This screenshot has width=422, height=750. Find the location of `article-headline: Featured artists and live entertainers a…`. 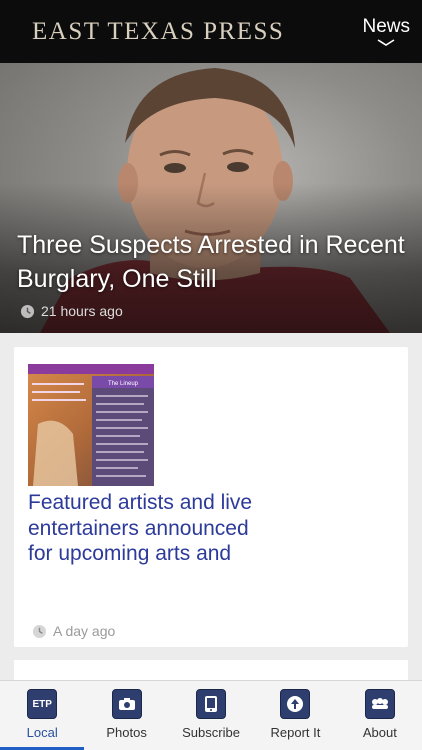

article-headline: Featured artists and live entertainers a… is located at coordinates (148, 528).